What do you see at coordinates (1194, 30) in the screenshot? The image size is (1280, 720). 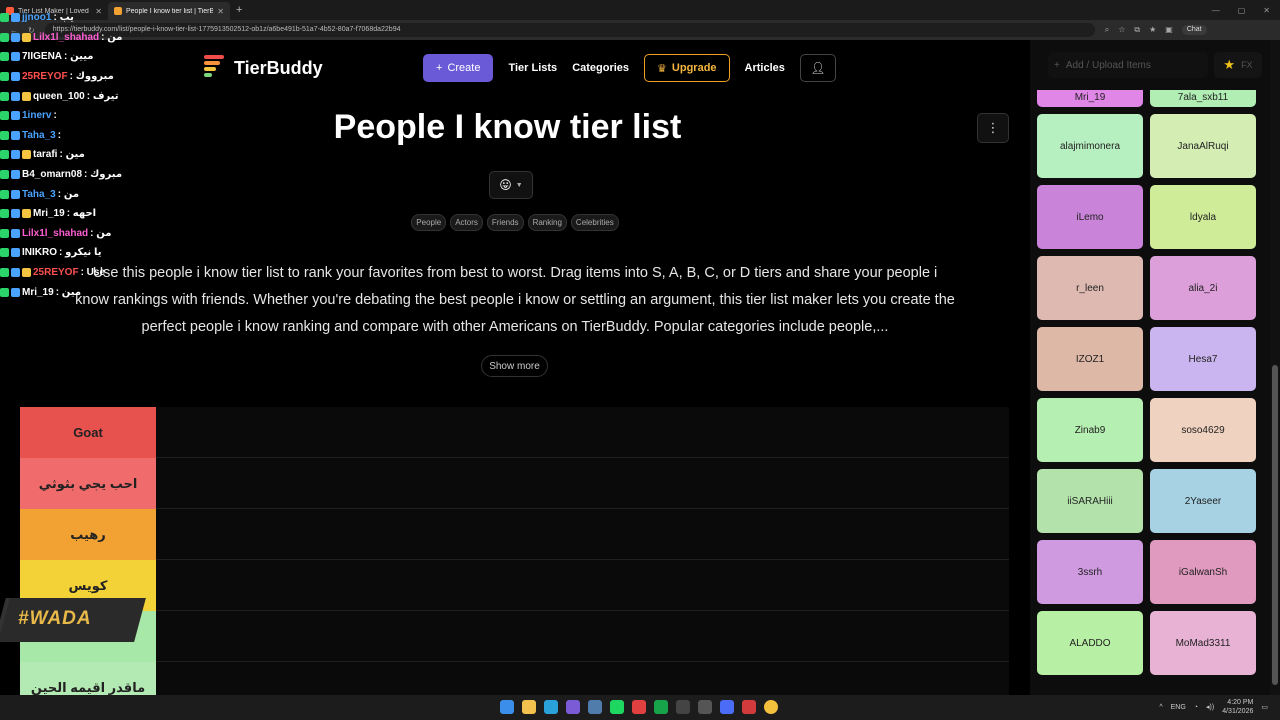 I see `chat-button: Chat` at bounding box center [1194, 30].